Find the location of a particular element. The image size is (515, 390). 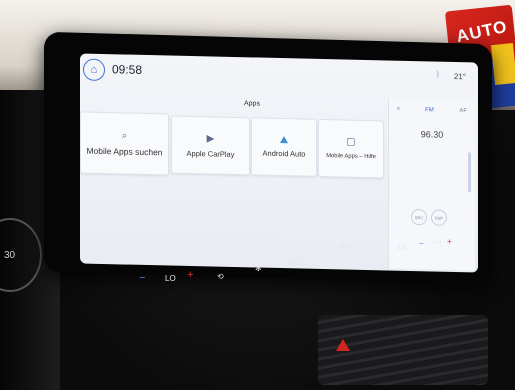

auto-button: AUTO is located at coordinates (296, 262).